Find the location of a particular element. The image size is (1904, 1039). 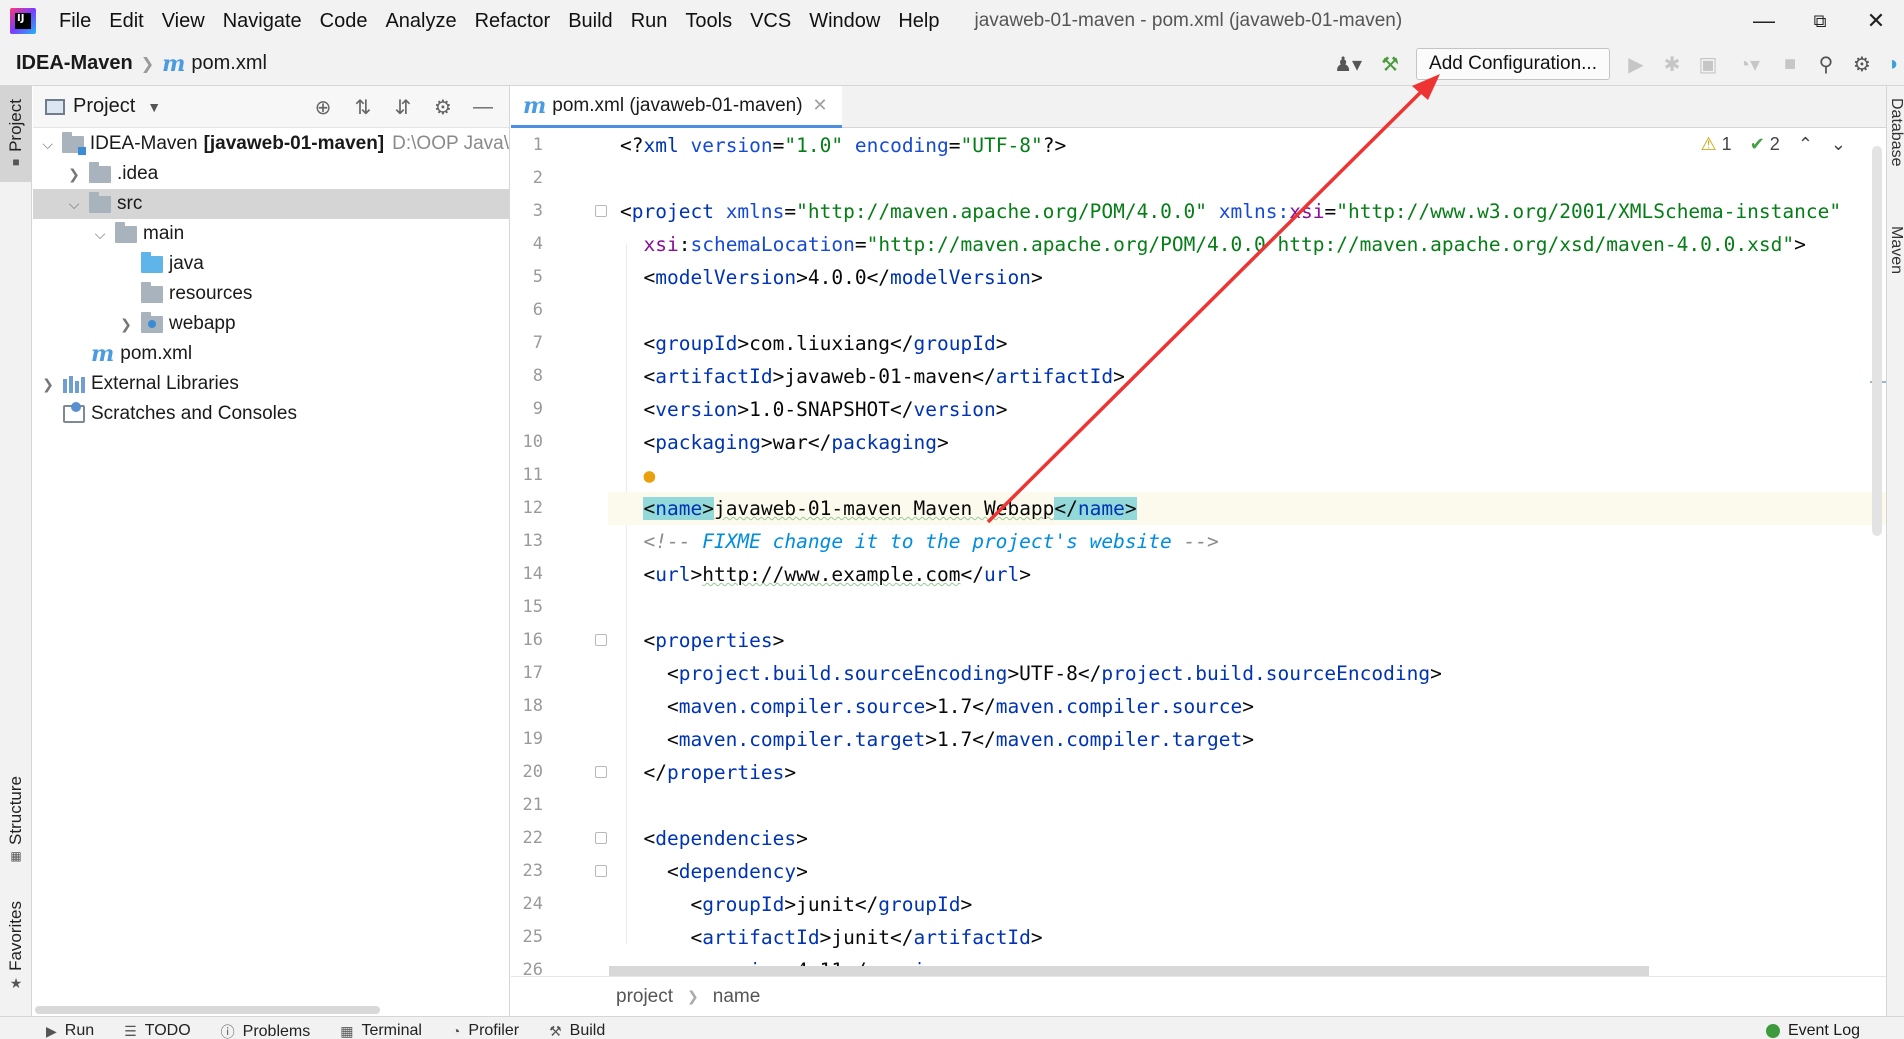

structure-icon: ▦ is located at coordinates (16, 855).